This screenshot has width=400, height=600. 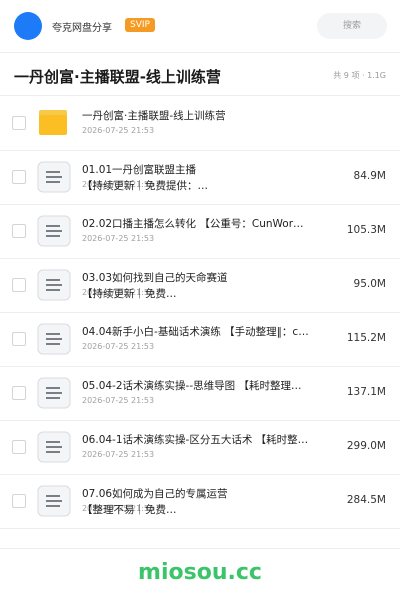 What do you see at coordinates (366, 230) in the screenshot?
I see `file-size: 105.3M` at bounding box center [366, 230].